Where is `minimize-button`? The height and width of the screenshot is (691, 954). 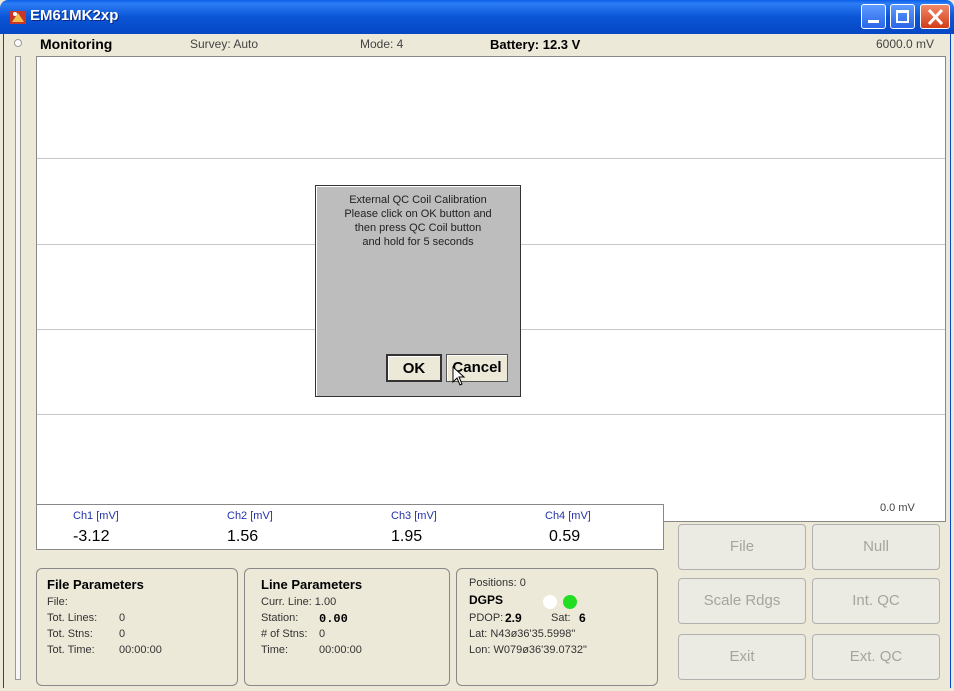 minimize-button is located at coordinates (873, 16).